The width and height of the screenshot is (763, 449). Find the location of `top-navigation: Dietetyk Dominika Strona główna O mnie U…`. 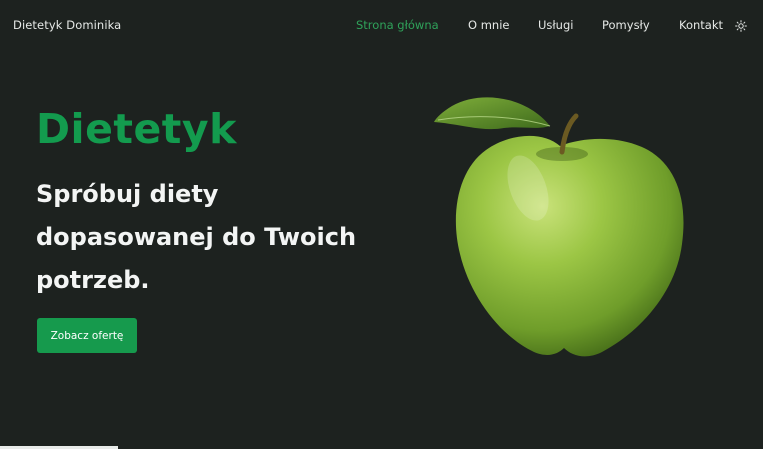

top-navigation: Dietetyk Dominika Strona główna O mnie U… is located at coordinates (381, 26).